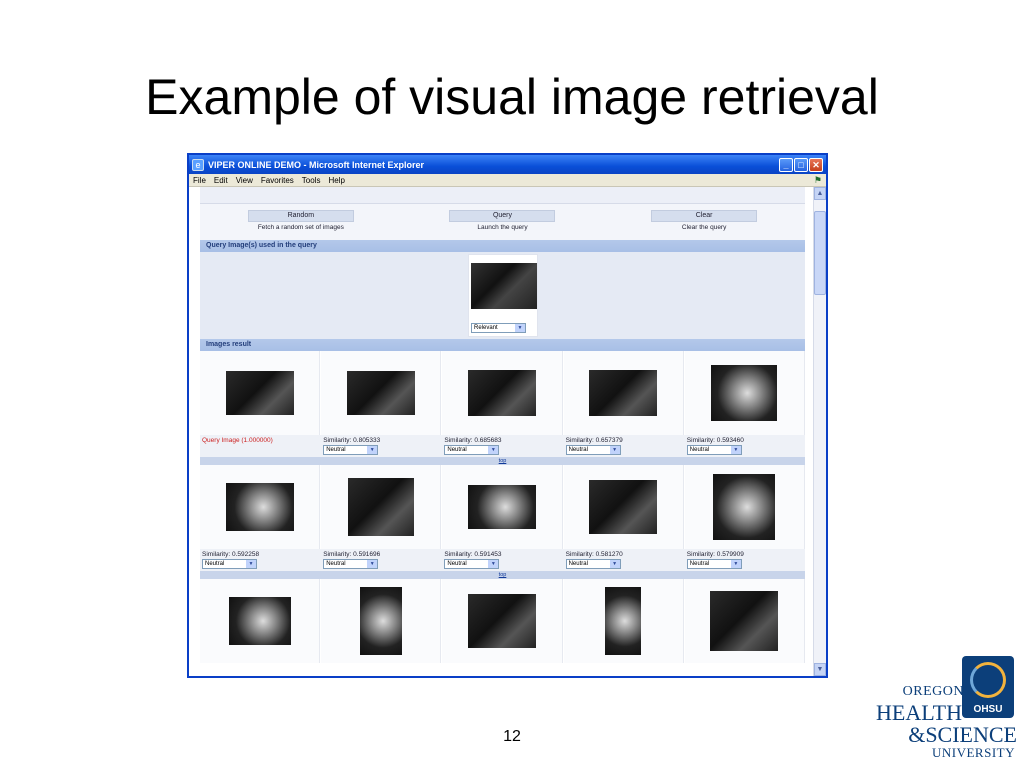 The image size is (1024, 768). I want to click on minimize-icon: _, so click(786, 164).